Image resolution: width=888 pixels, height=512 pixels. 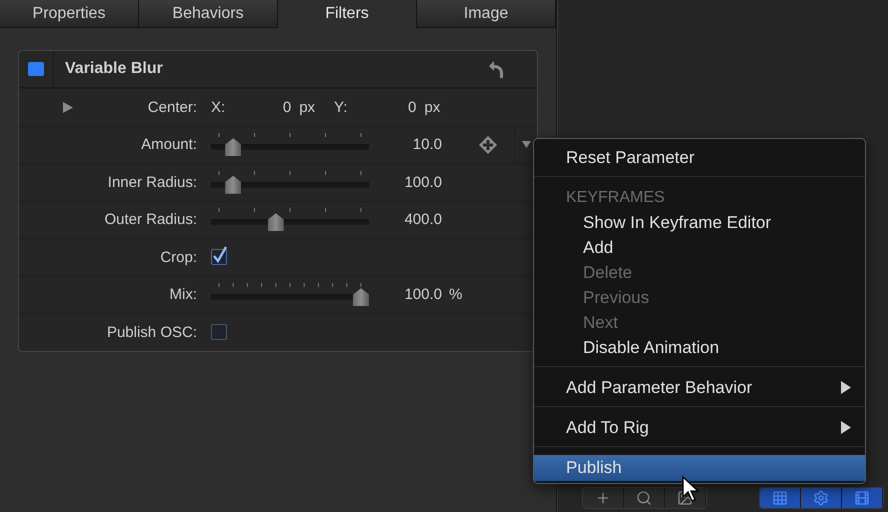 What do you see at coordinates (341, 107) in the screenshot?
I see `y-label: Y:` at bounding box center [341, 107].